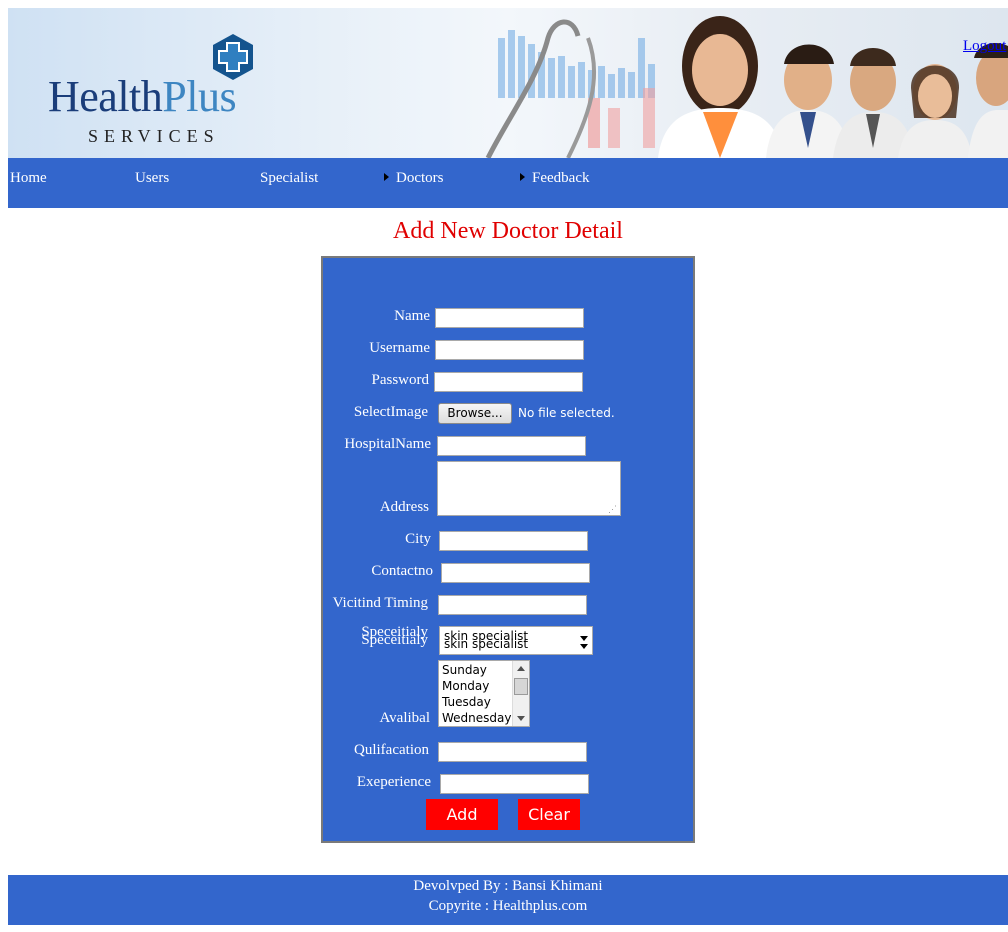 The image size is (1008, 932). Describe the element at coordinates (154, 136) in the screenshot. I see `logo-tagline: SERVICES` at that location.